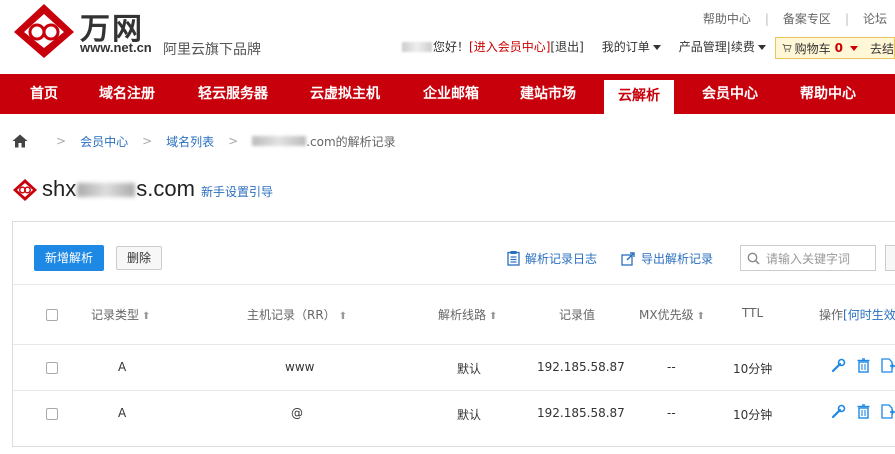  I want to click on column-header-line: 解析线路 ⬆, so click(467, 314).